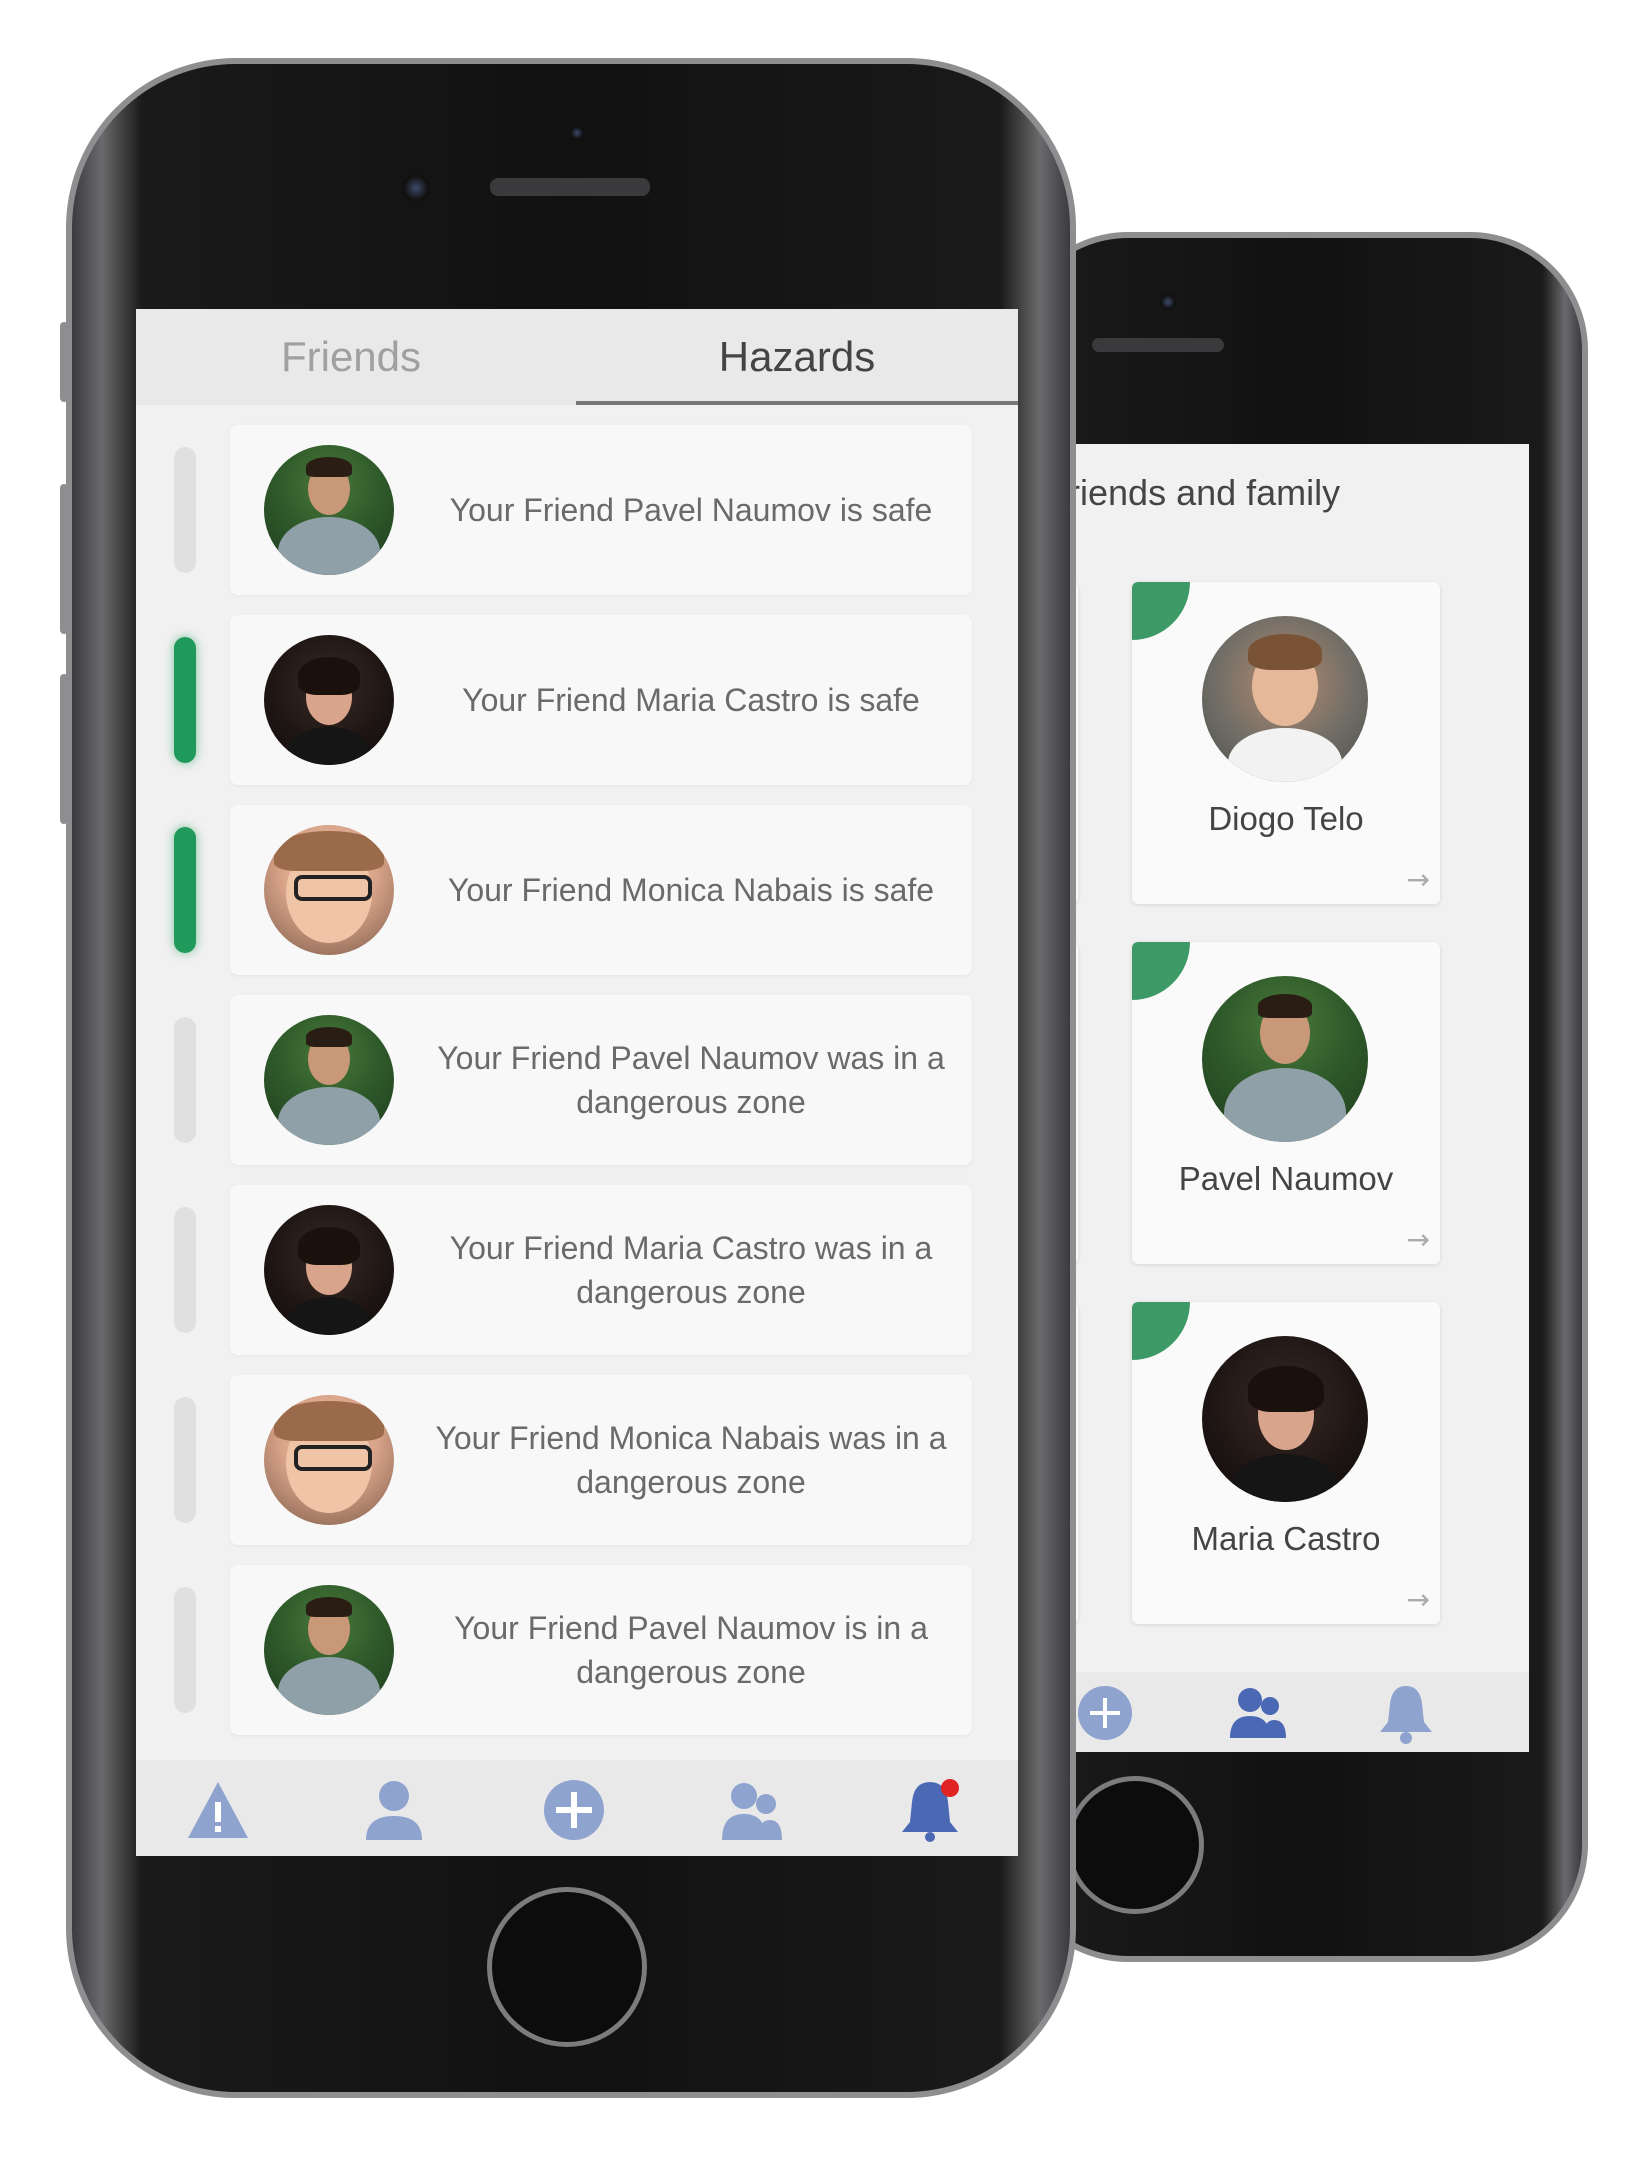  I want to click on tab-label: Hazards, so click(797, 356).